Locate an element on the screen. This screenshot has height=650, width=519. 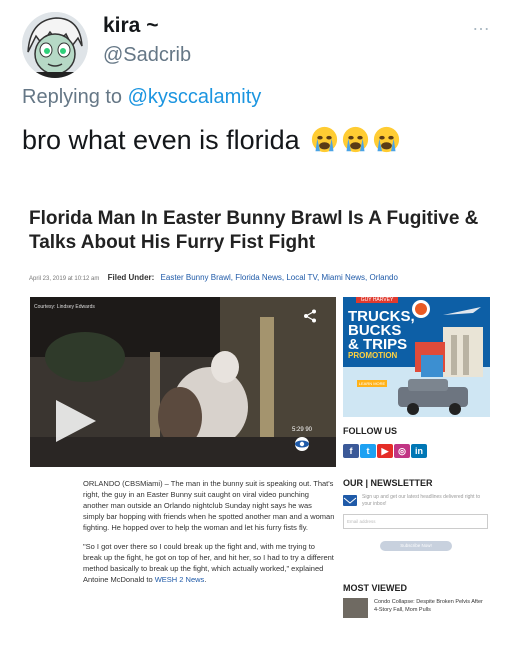
replying-to-mention: @kysccalamity is located at coordinates (195, 97).